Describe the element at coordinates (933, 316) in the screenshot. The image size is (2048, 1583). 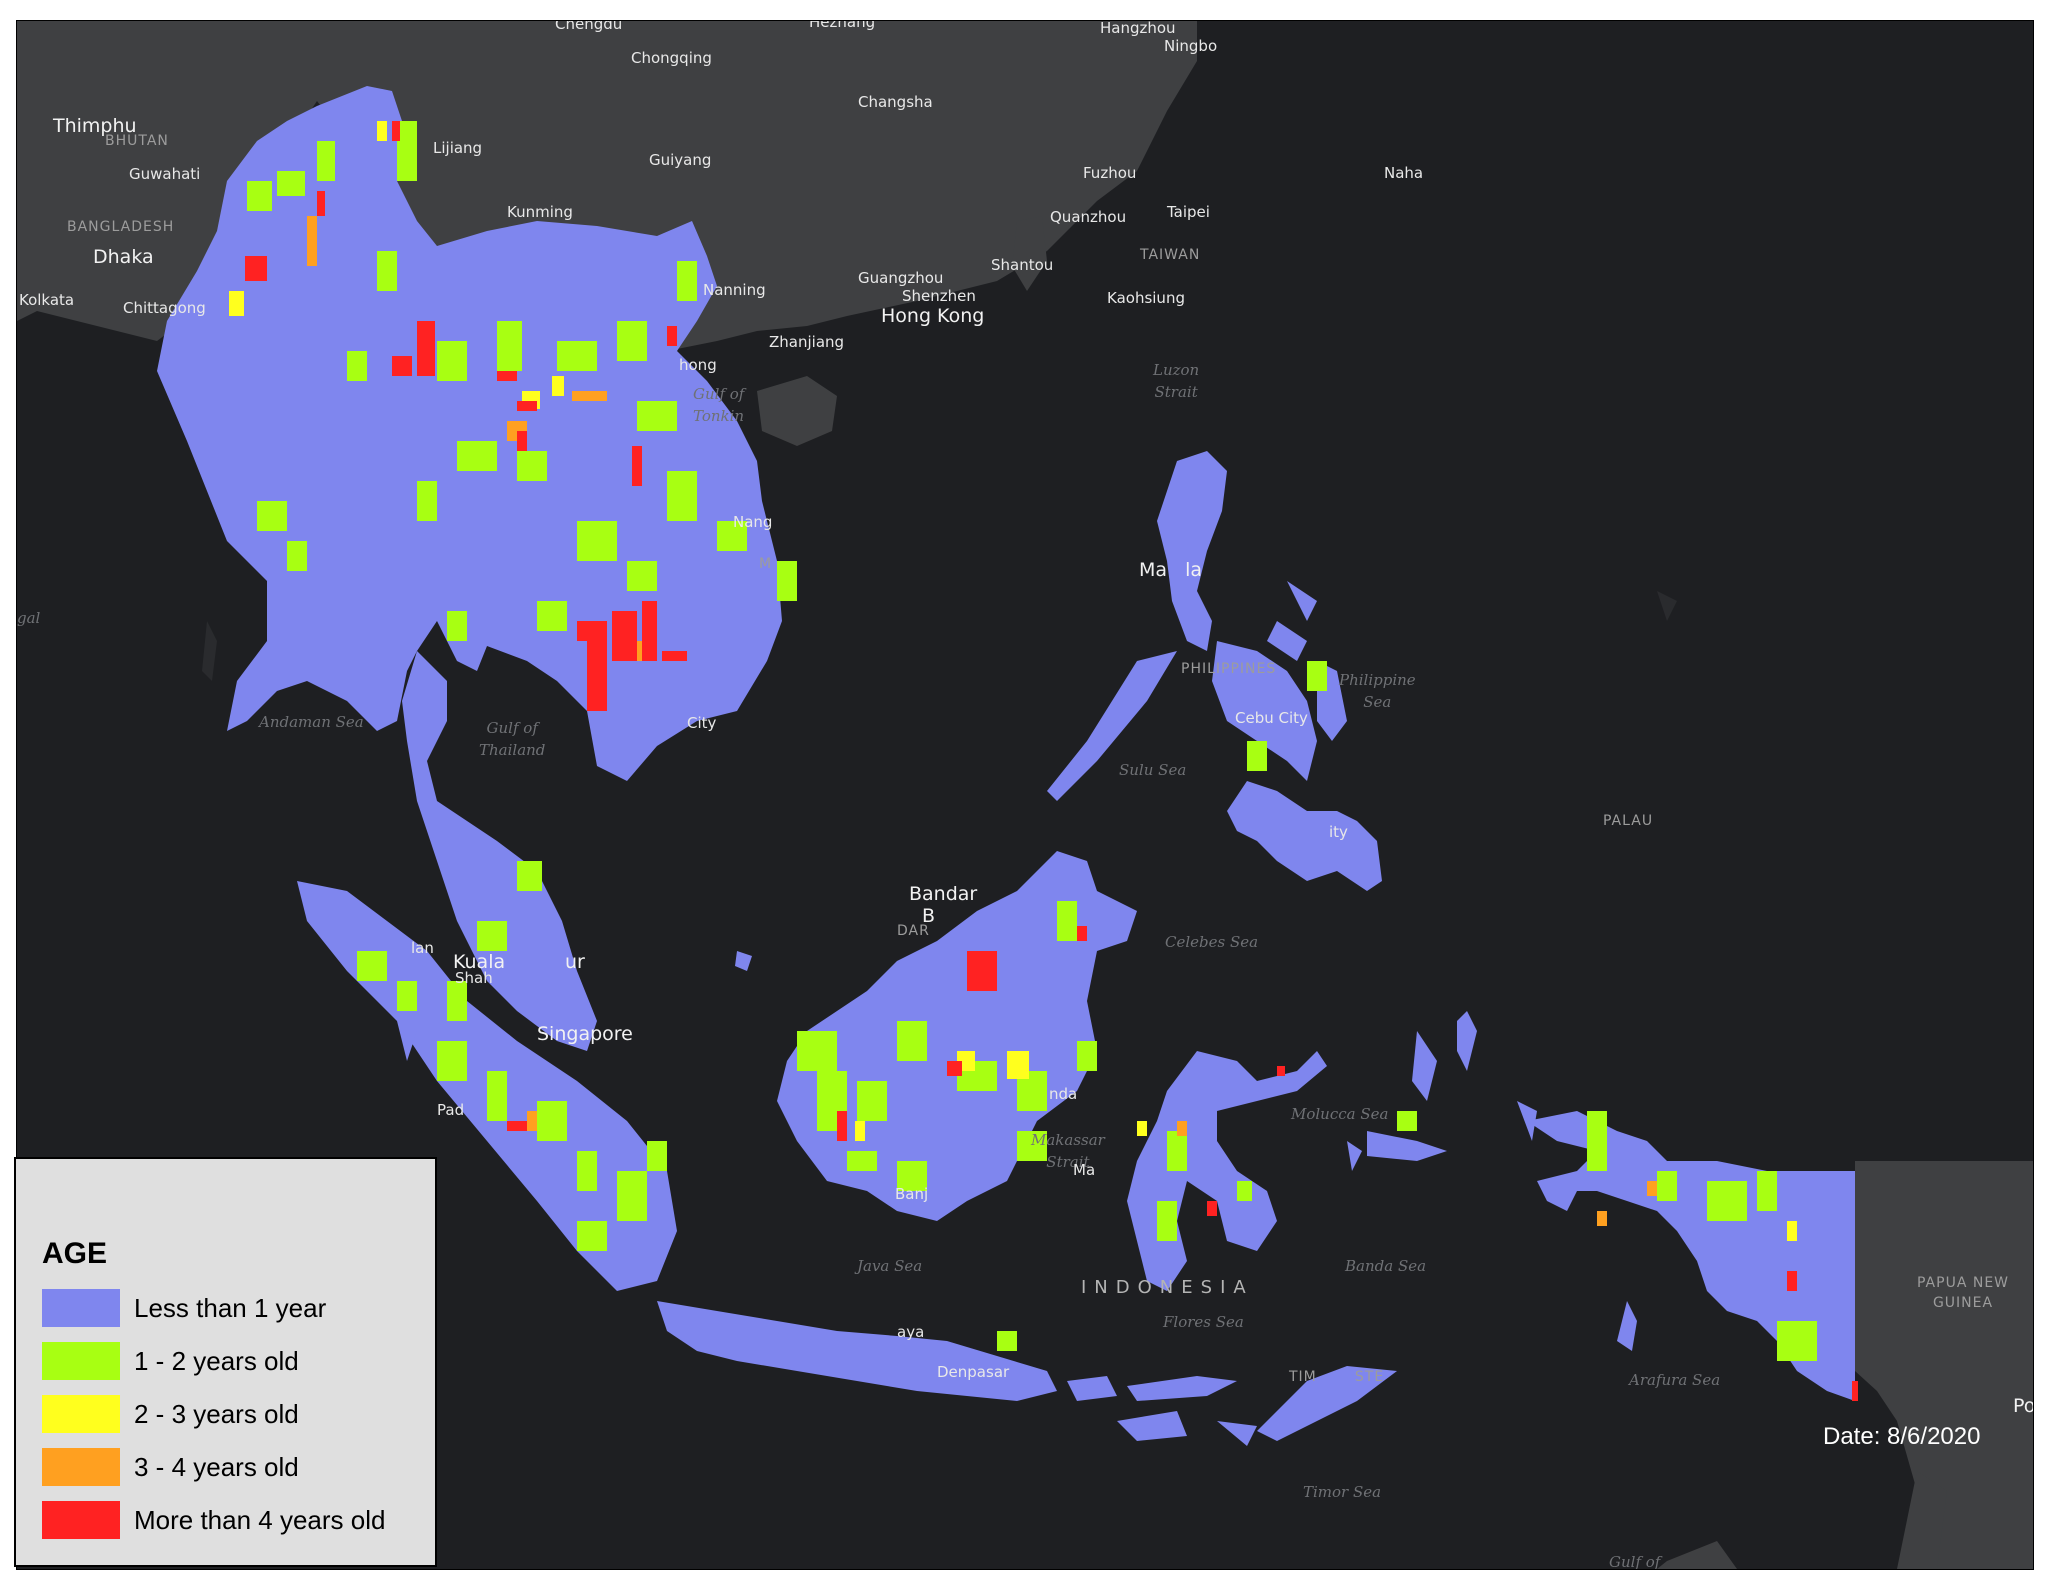
I see `label-hong-kong: Hong Kong` at that location.